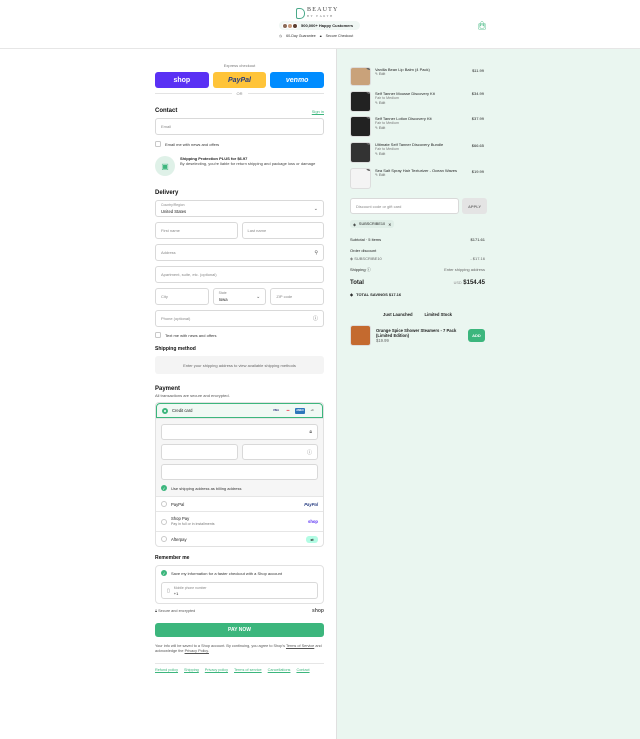 The image size is (640, 739). What do you see at coordinates (239, 318) in the screenshot?
I see `phone-field: Phone (optional) ⓘ` at bounding box center [239, 318].